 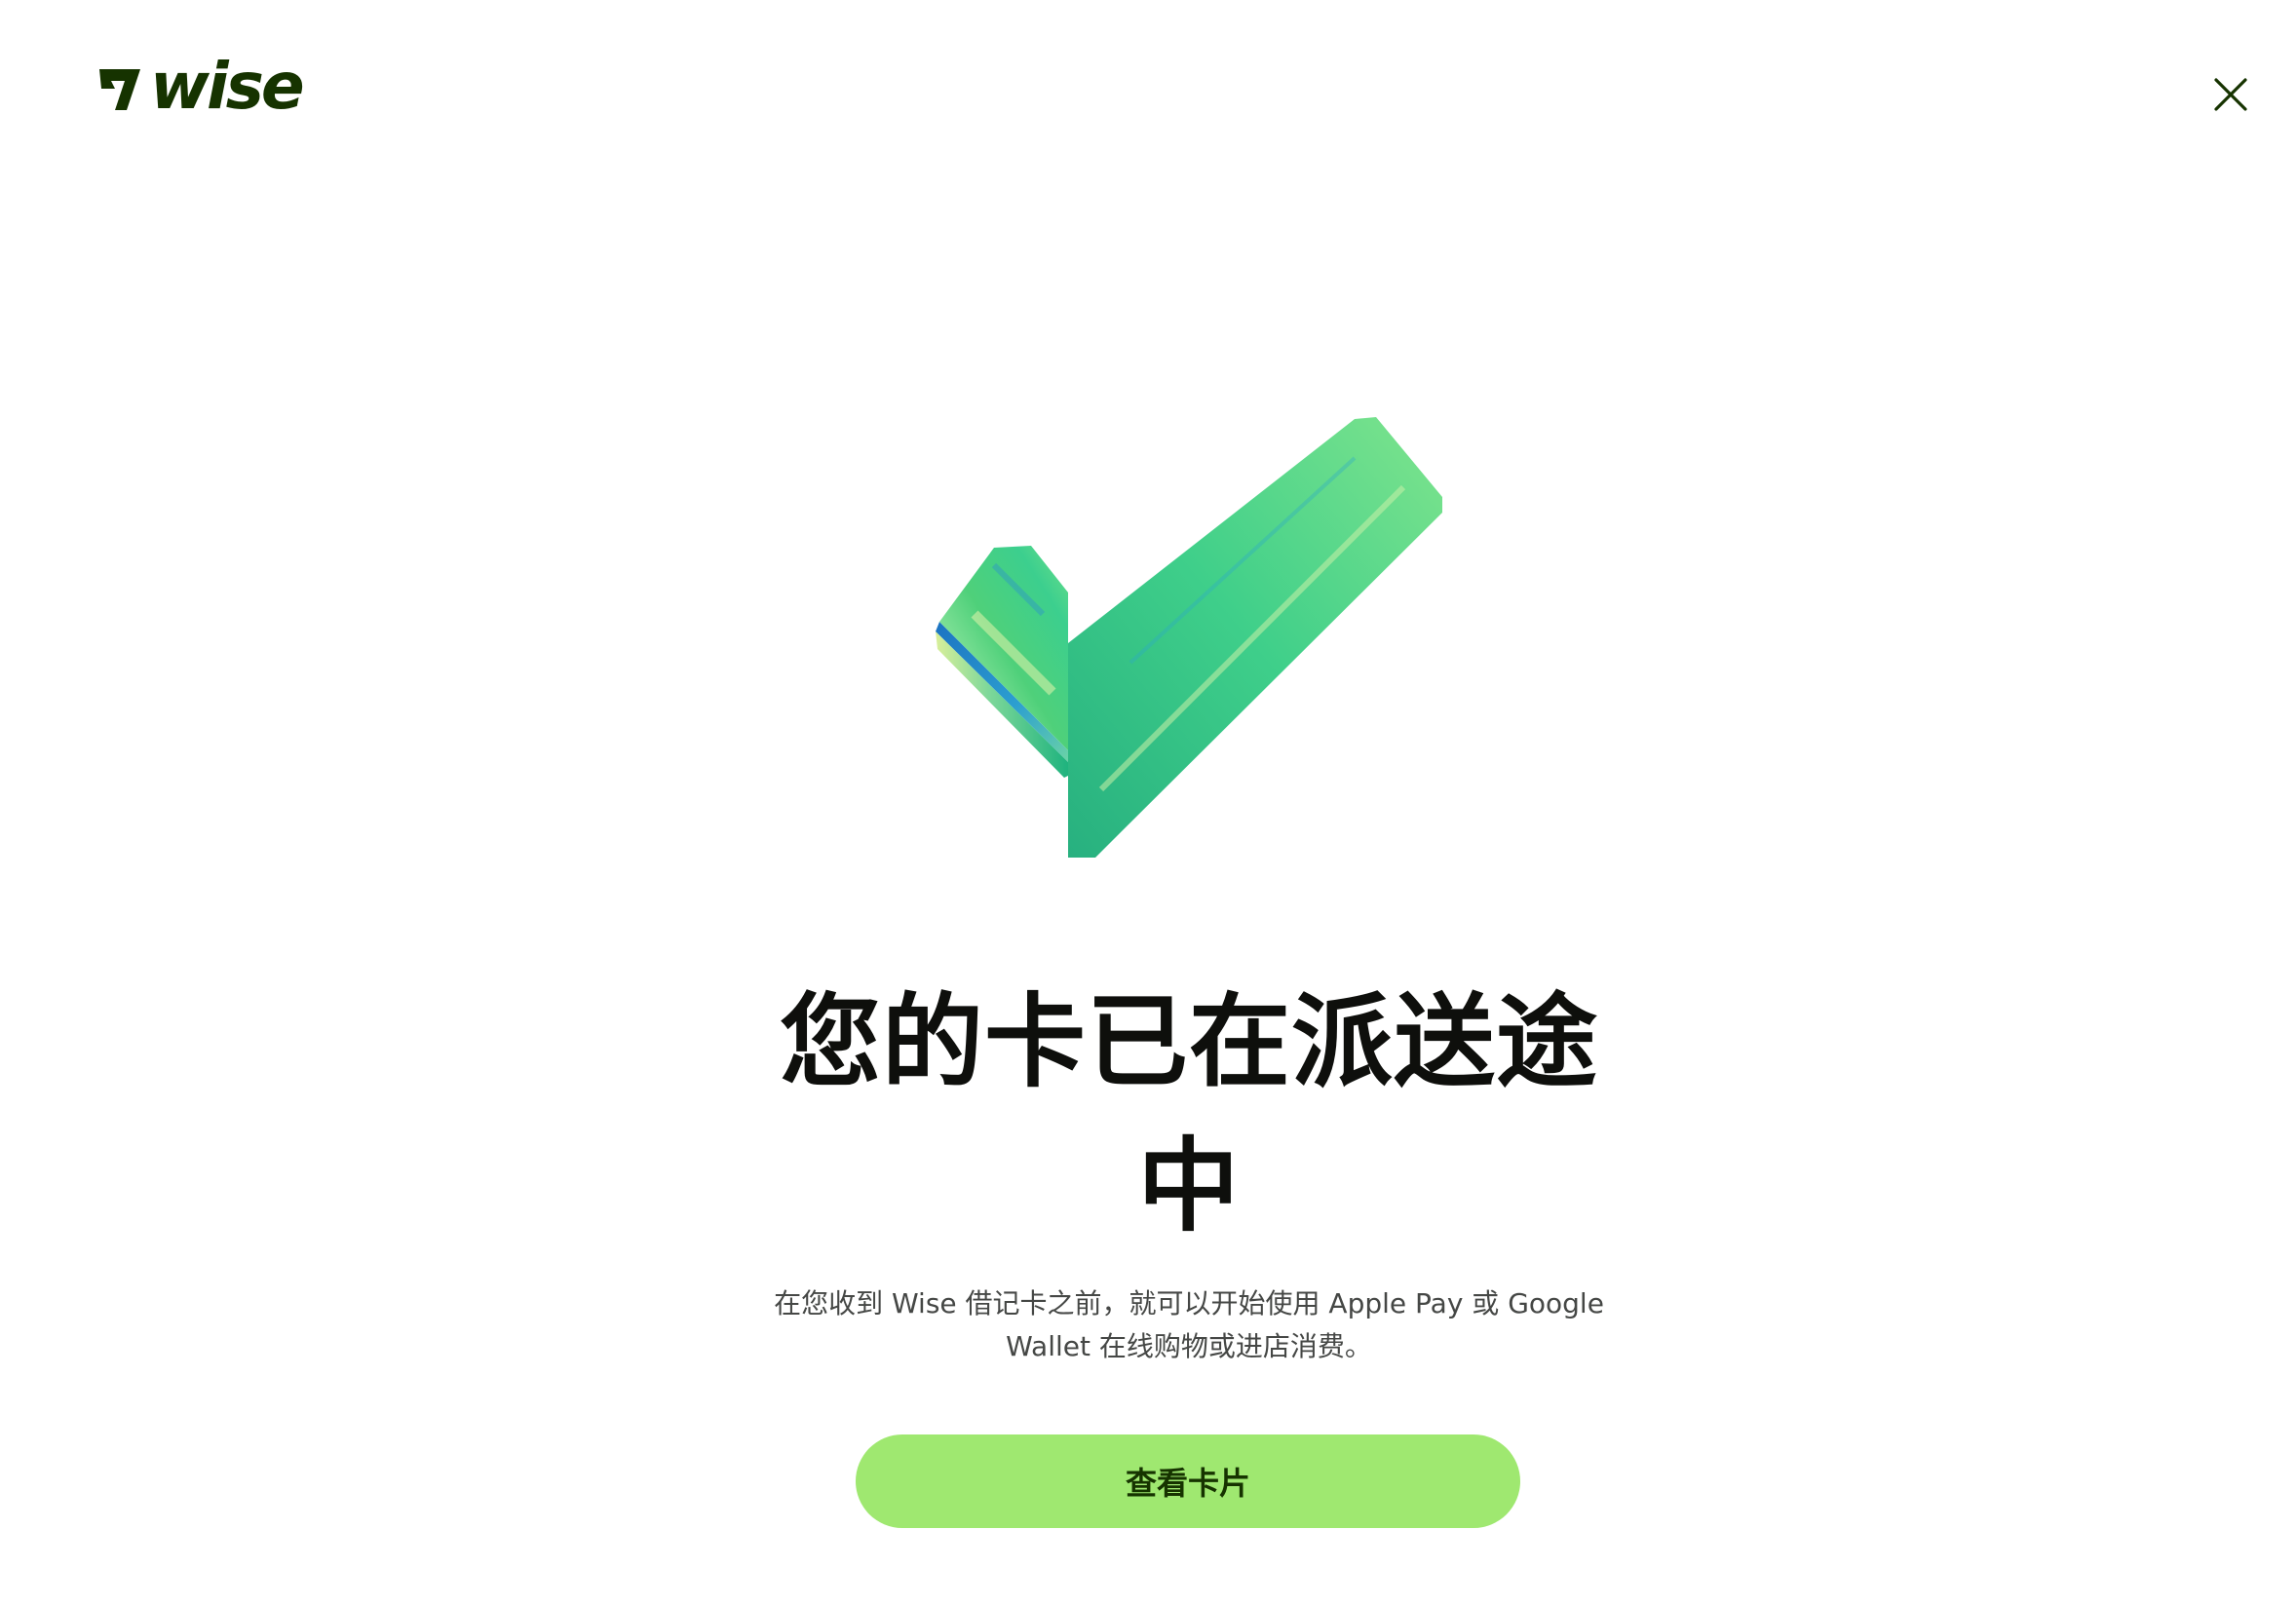 I want to click on wise-logo: wise, so click(x=200, y=87).